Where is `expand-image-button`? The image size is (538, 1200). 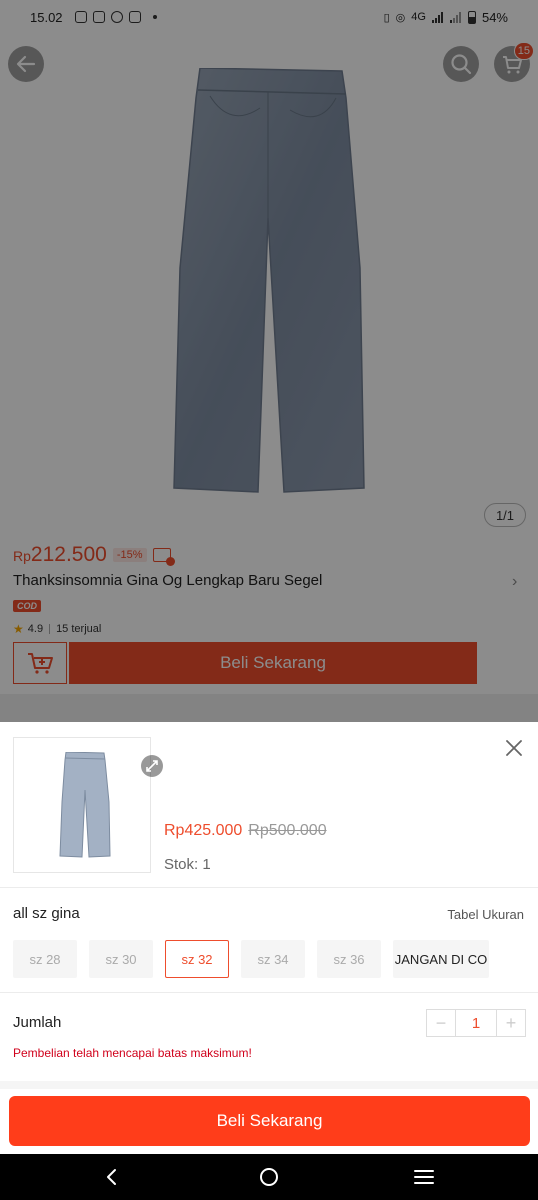
expand-image-button is located at coordinates (152, 766).